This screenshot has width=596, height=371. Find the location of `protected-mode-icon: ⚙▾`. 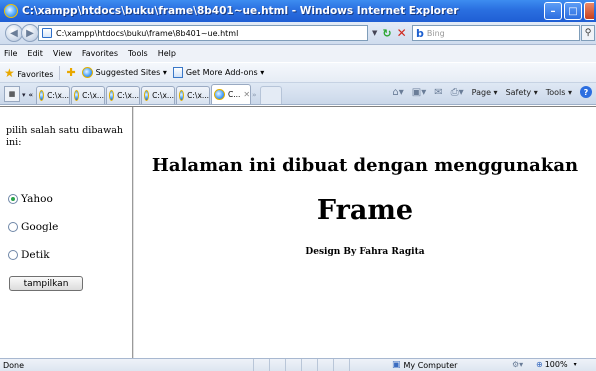

protected-mode-icon: ⚙▾ is located at coordinates (517, 364).